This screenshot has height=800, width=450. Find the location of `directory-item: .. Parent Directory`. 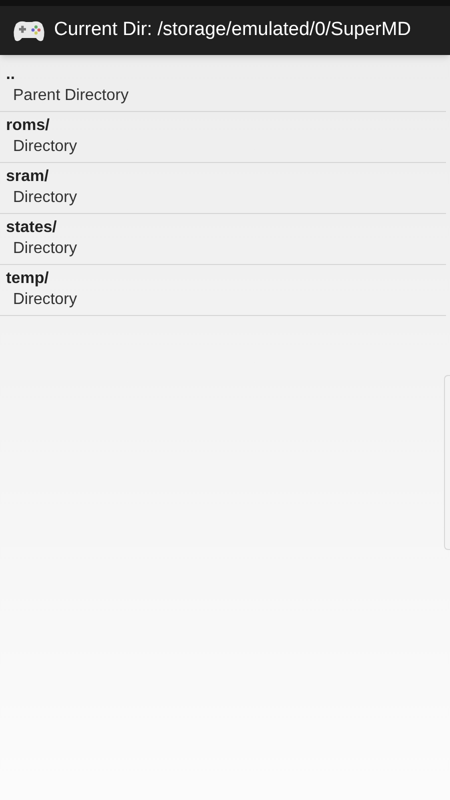

directory-item: .. Parent Directory is located at coordinates (223, 86).